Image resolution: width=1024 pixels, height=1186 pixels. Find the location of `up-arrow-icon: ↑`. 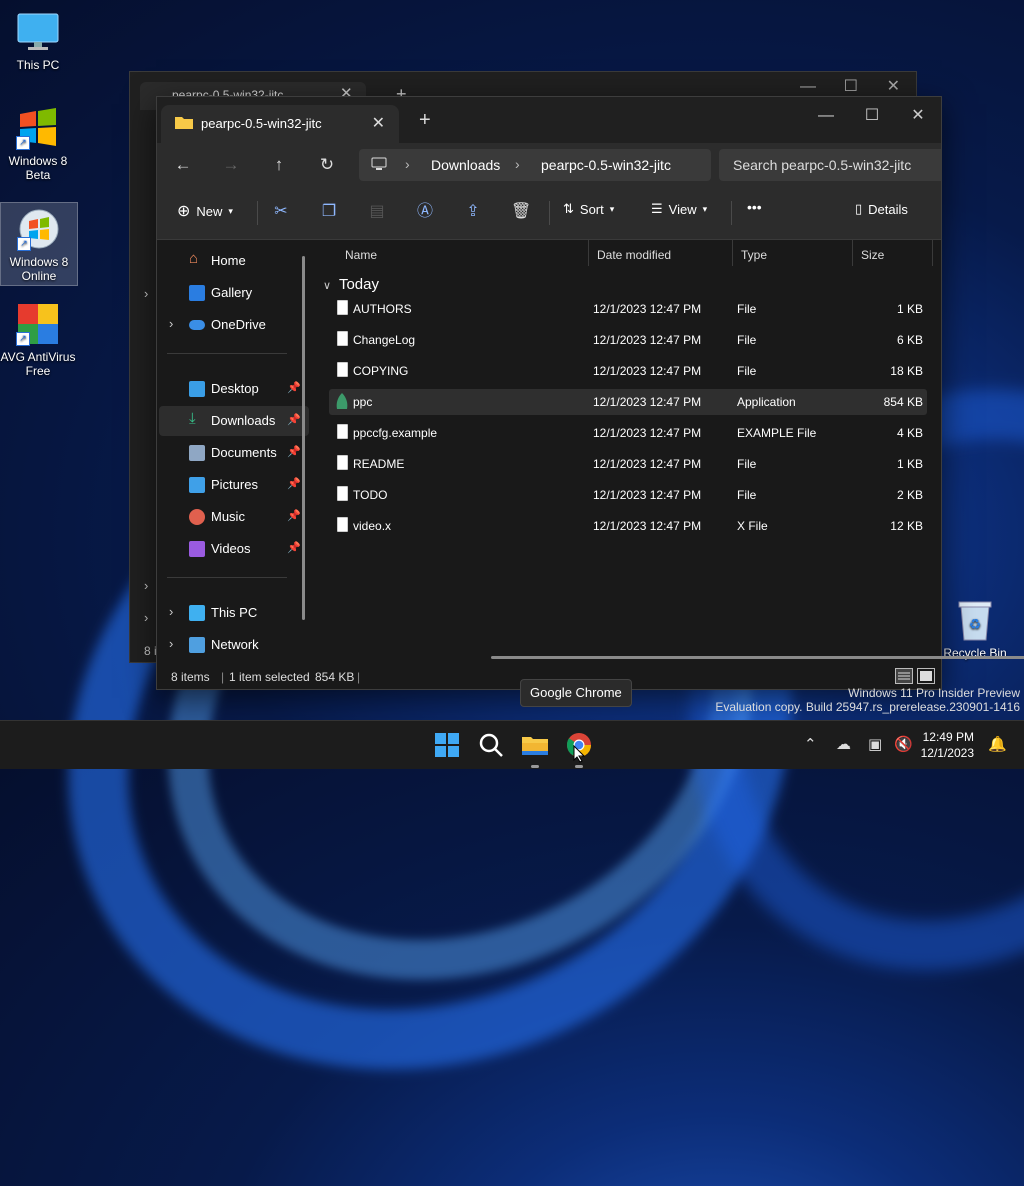

up-arrow-icon: ↑ is located at coordinates (279, 165).